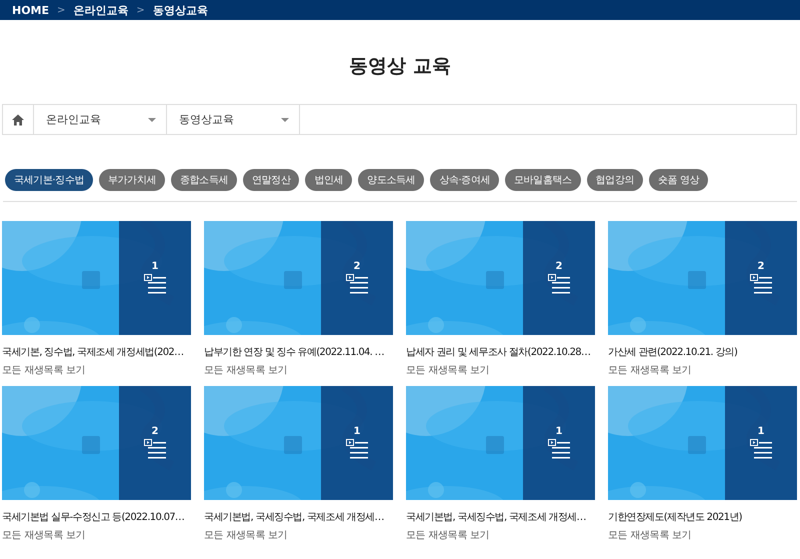 The width and height of the screenshot is (800, 559). Describe the element at coordinates (131, 180) in the screenshot. I see `category-tab: 부가가치세` at that location.